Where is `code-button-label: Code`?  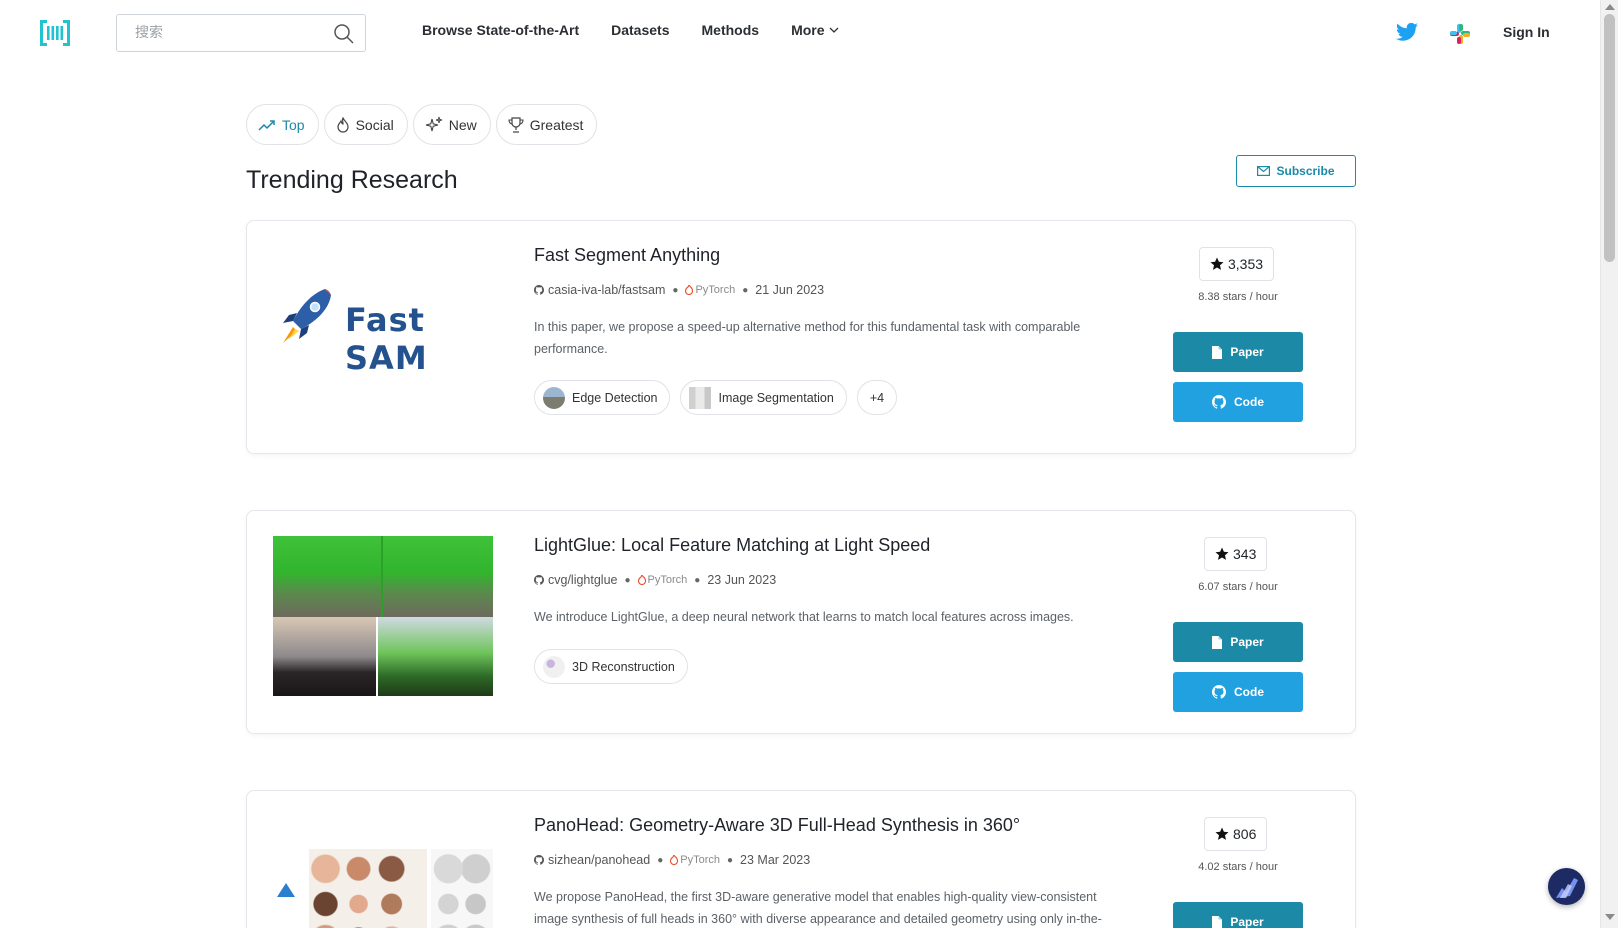 code-button-label: Code is located at coordinates (1249, 692).